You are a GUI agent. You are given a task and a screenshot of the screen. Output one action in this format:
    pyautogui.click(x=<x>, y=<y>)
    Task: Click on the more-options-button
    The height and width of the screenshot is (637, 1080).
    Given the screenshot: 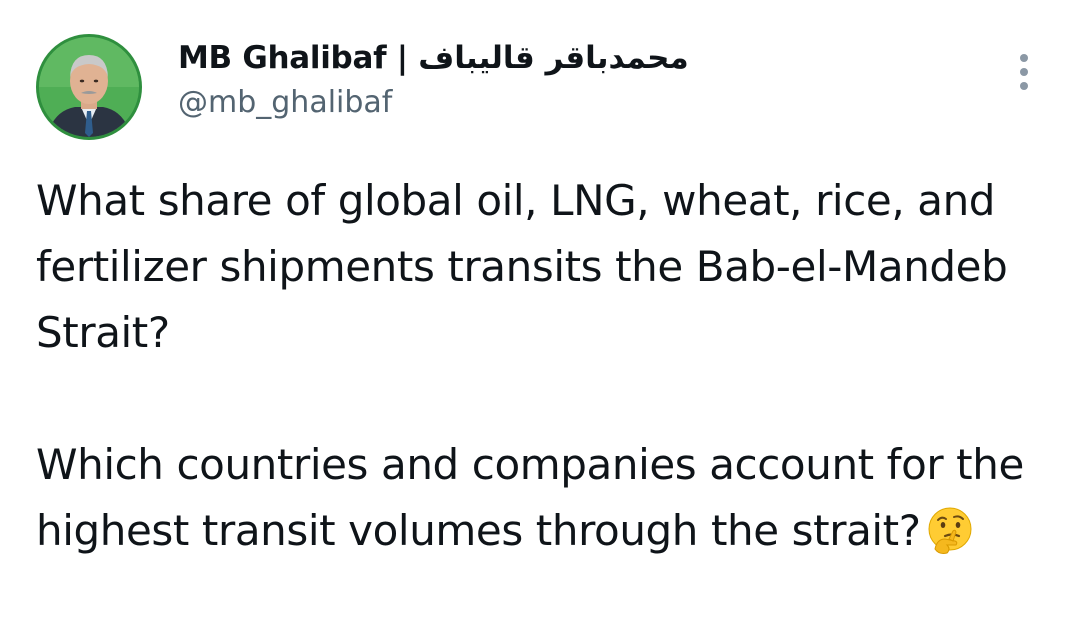 What is the action you would take?
    pyautogui.click(x=1024, y=74)
    